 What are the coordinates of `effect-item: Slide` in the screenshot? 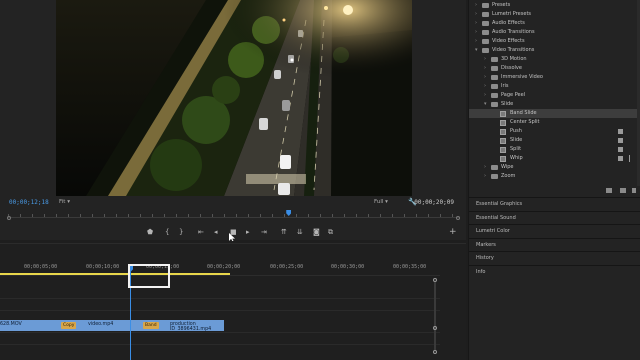 It's located at (554, 140).